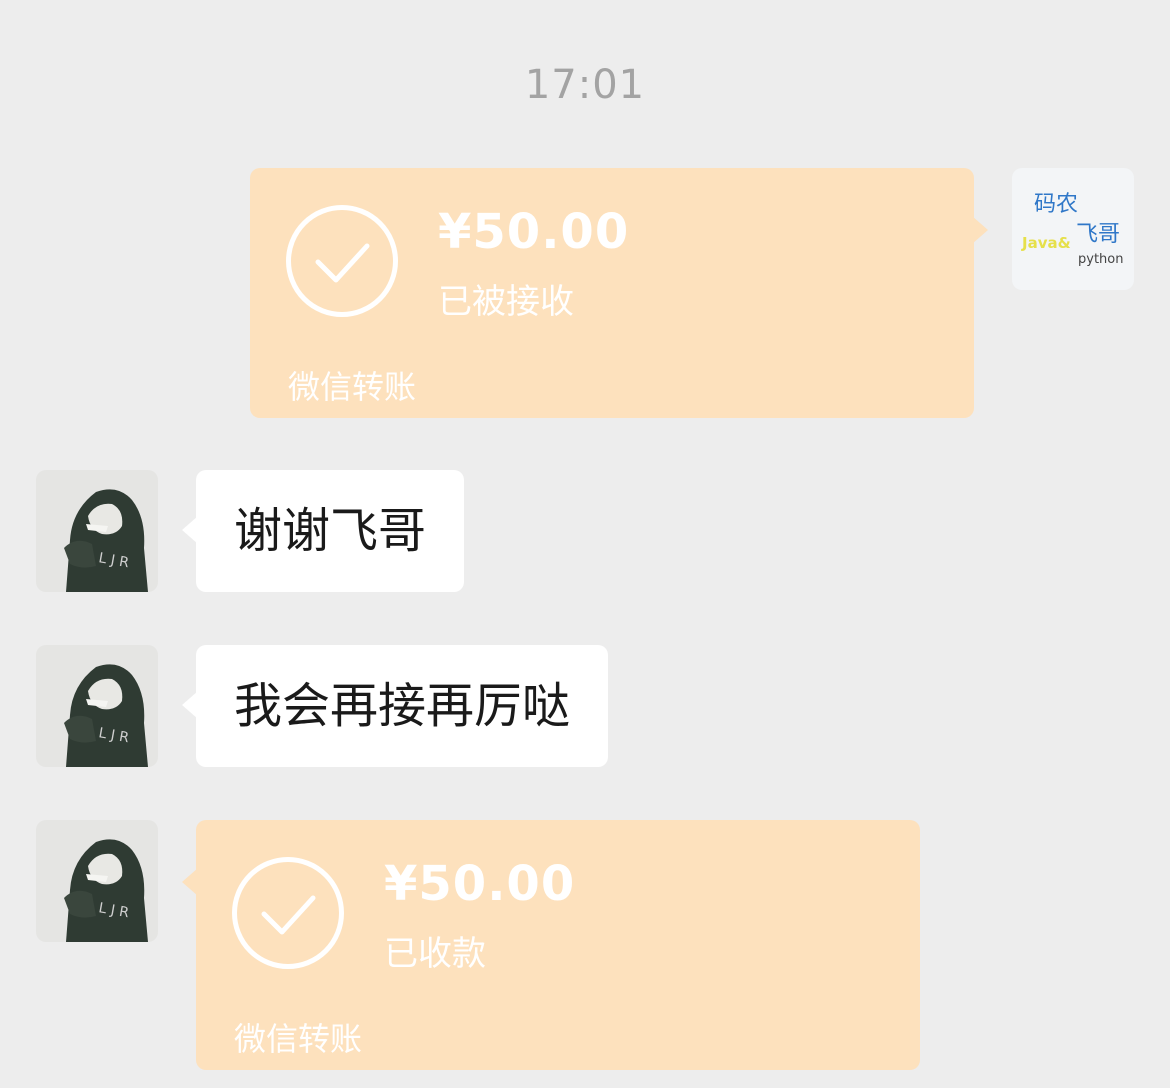 The height and width of the screenshot is (1088, 1170). What do you see at coordinates (1056, 204) in the screenshot?
I see `avatar-text-line1: 码农` at bounding box center [1056, 204].